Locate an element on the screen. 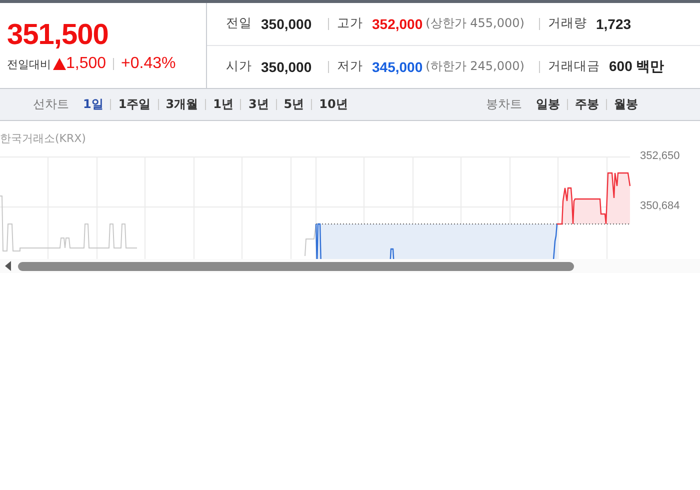 The image size is (700, 490). stat-value: 352,000 is located at coordinates (397, 24).